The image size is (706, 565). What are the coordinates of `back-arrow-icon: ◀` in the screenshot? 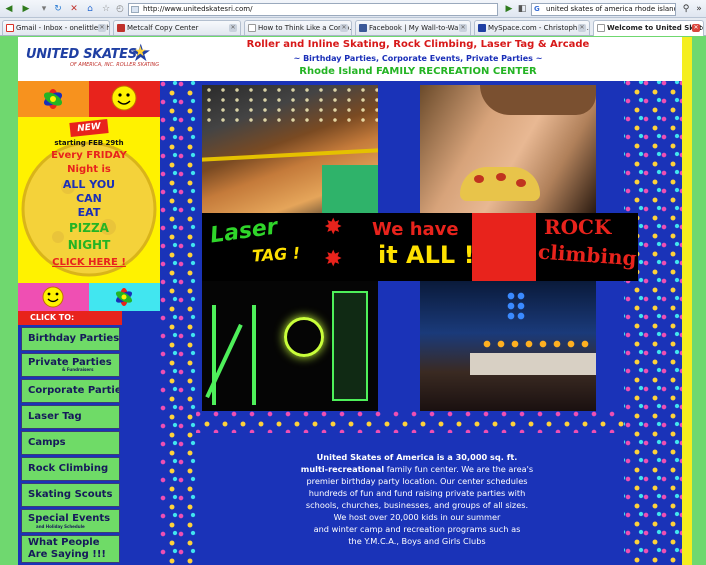 It's located at (9, 9).